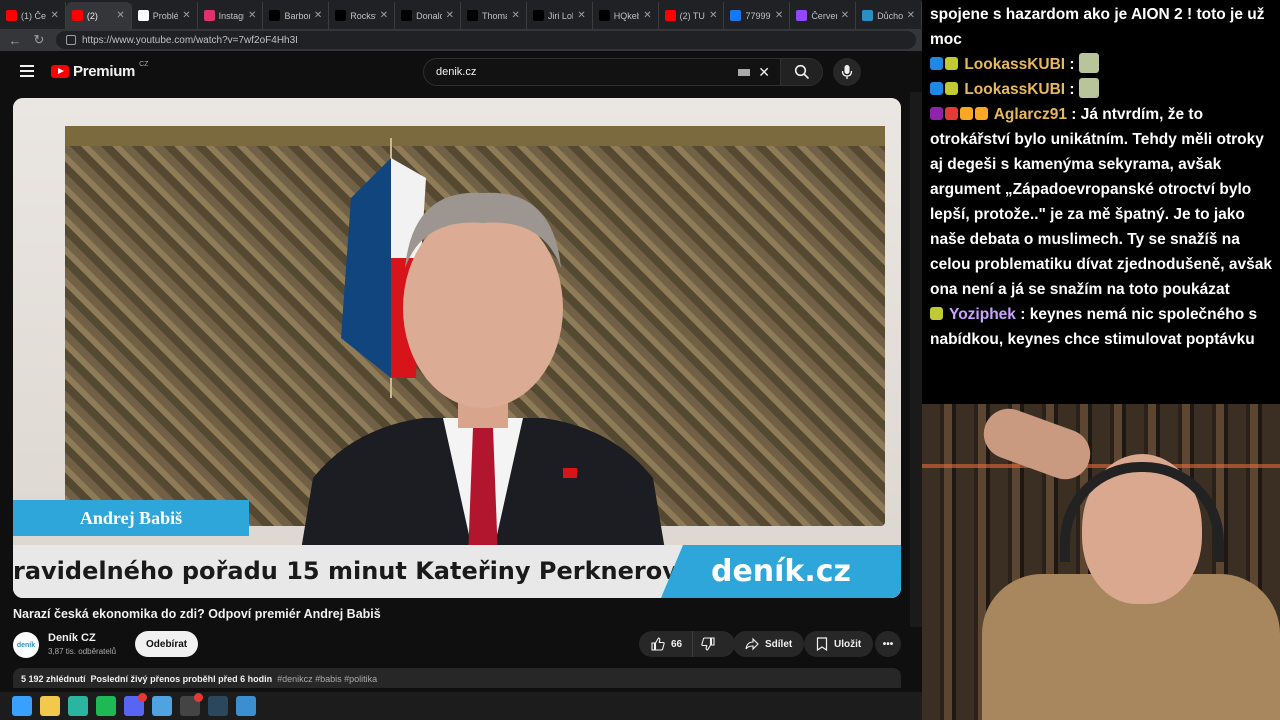 The height and width of the screenshot is (720, 1280). What do you see at coordinates (658, 644) in the screenshot?
I see `thumbs-up-icon` at bounding box center [658, 644].